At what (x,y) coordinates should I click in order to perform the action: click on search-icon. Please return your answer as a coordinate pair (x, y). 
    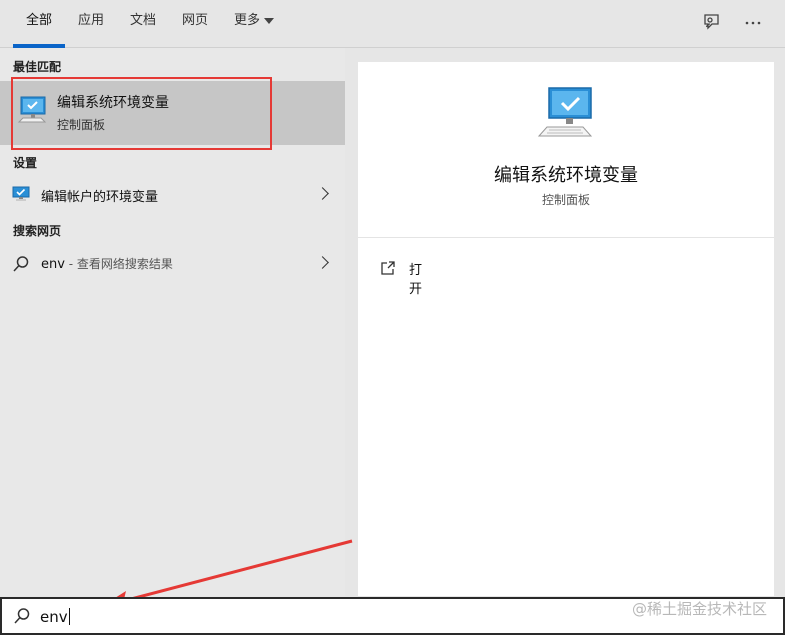
    Looking at the image, I should click on (22, 618).